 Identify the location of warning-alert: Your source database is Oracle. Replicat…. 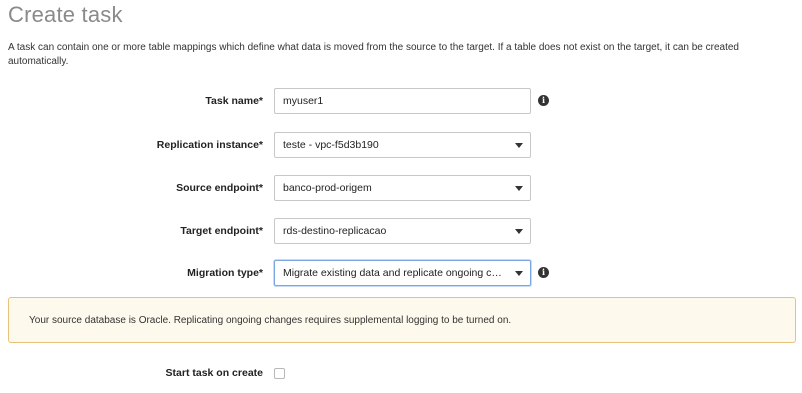
(402, 320).